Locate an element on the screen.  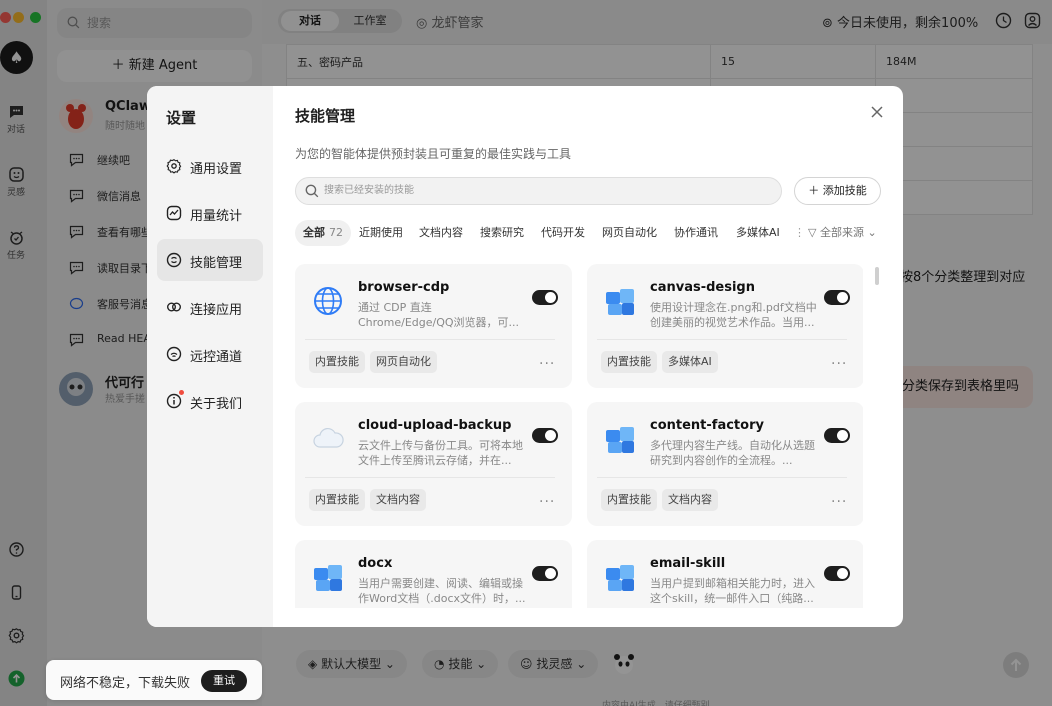
category-overflow-icon: ⋮ is located at coordinates (799, 233).